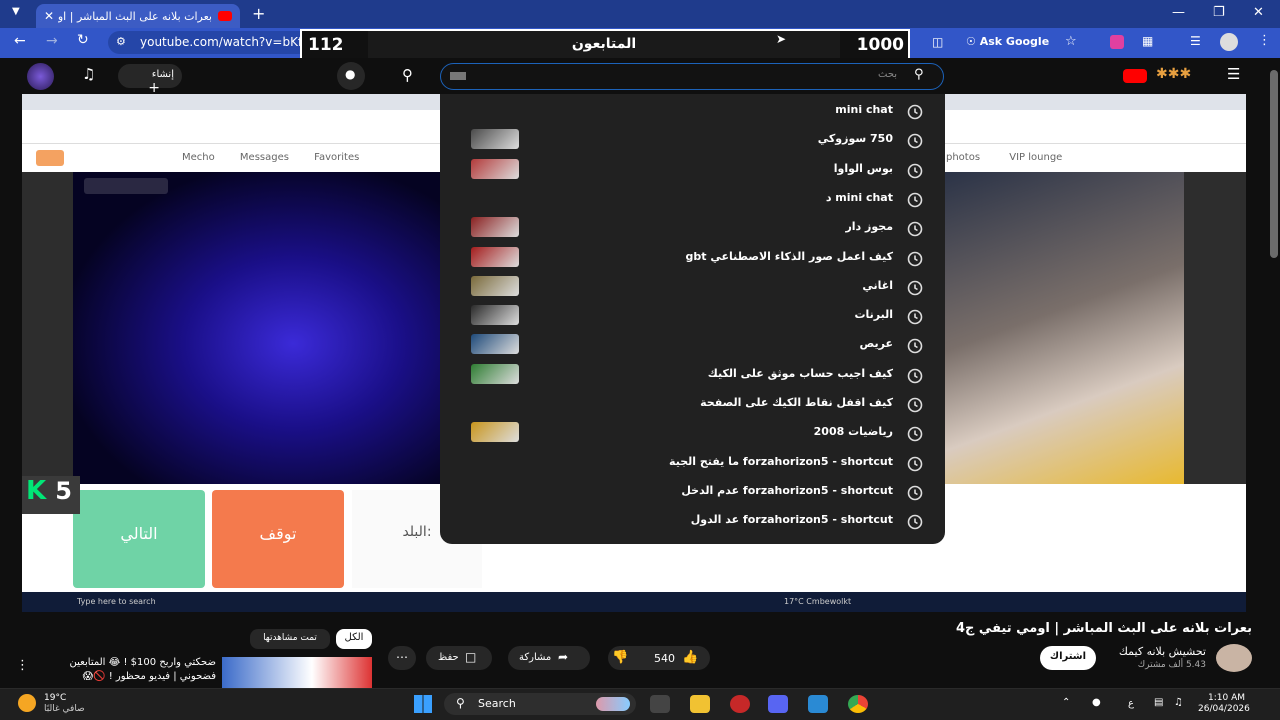 This screenshot has height=720, width=1280. Describe the element at coordinates (83, 40) in the screenshot. I see `reload-icon: ↻` at that location.